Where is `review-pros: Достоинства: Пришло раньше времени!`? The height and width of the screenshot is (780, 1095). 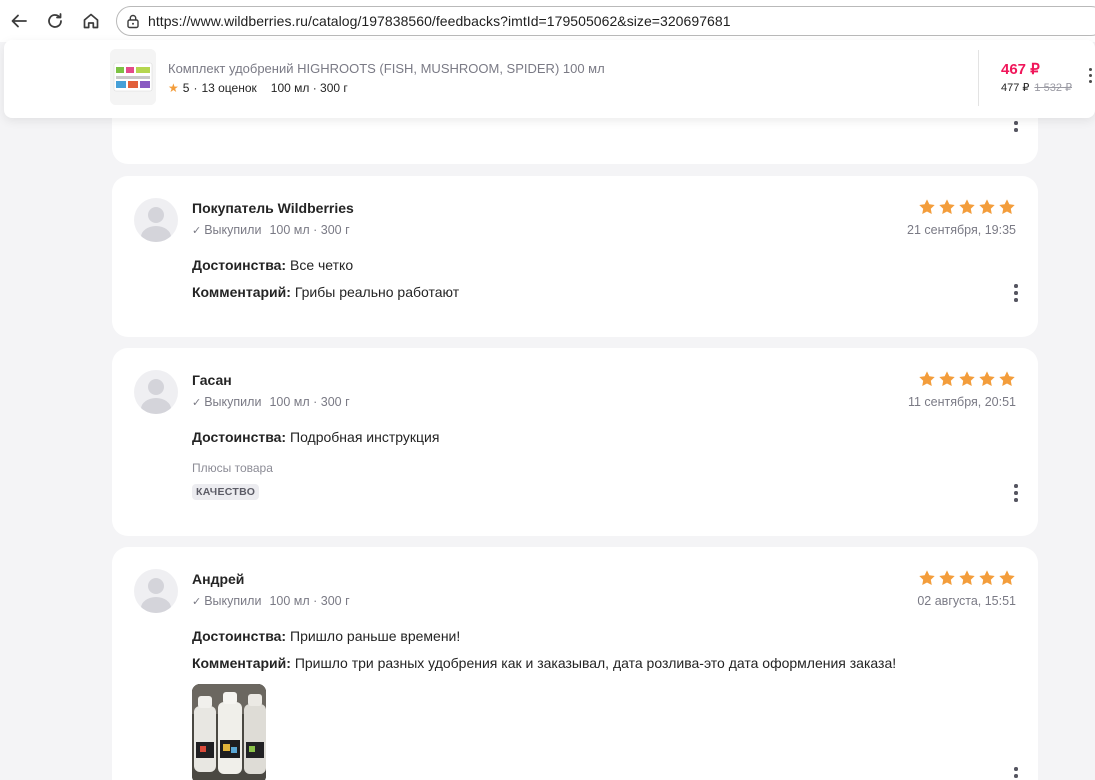
review-pros: Достоинства: Пришло раньше времени! is located at coordinates (326, 636).